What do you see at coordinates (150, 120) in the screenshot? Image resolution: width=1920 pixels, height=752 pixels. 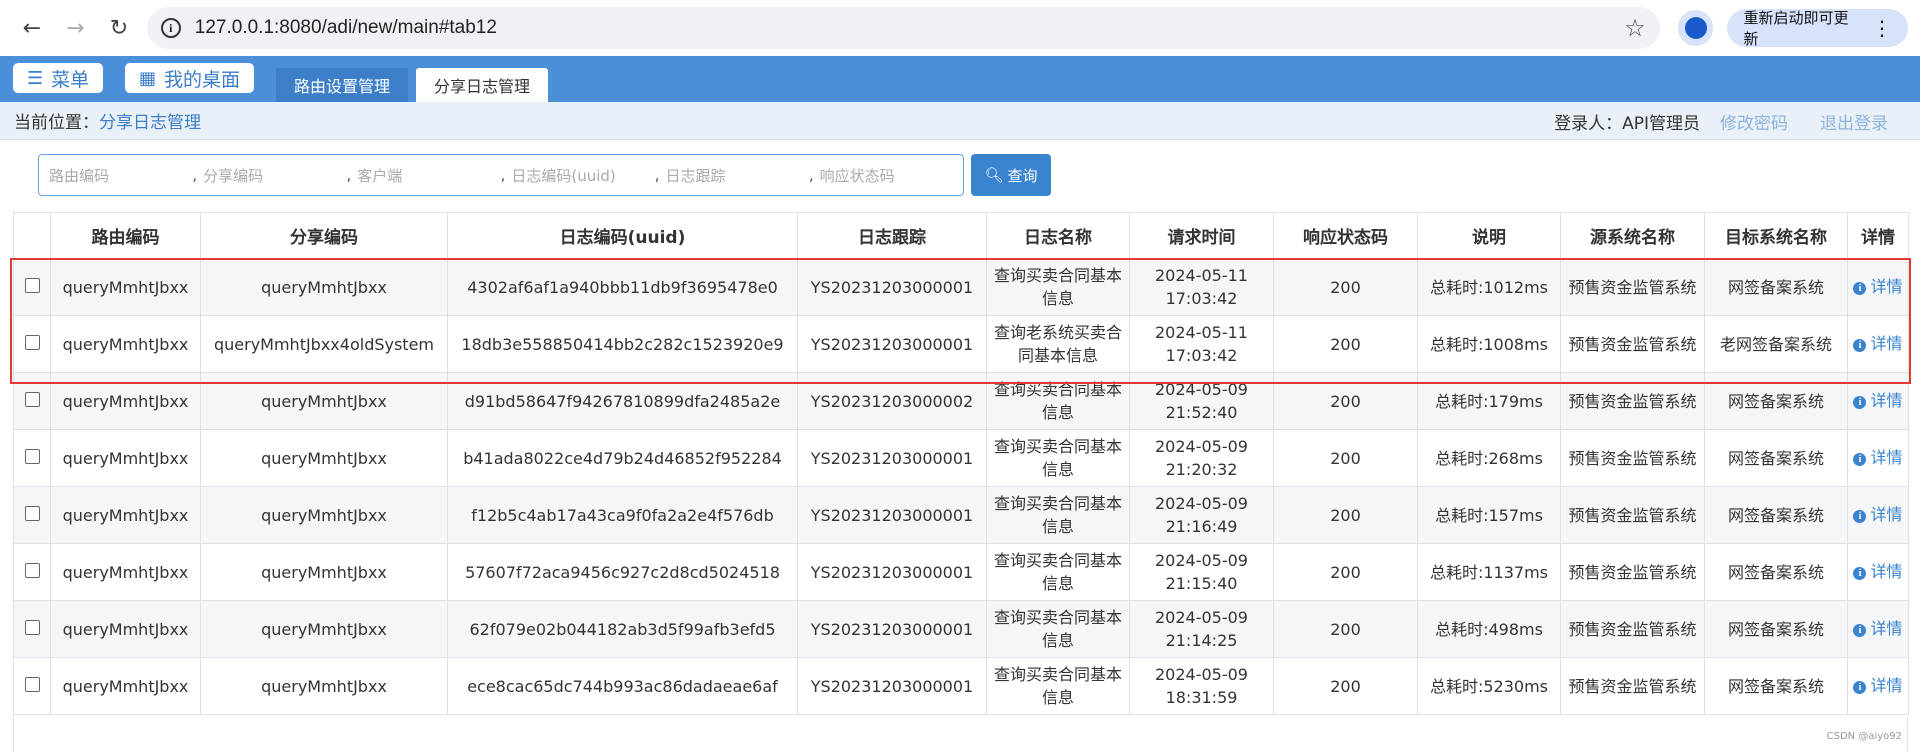 I see `breadcrumb-current: 分享日志管理` at bounding box center [150, 120].